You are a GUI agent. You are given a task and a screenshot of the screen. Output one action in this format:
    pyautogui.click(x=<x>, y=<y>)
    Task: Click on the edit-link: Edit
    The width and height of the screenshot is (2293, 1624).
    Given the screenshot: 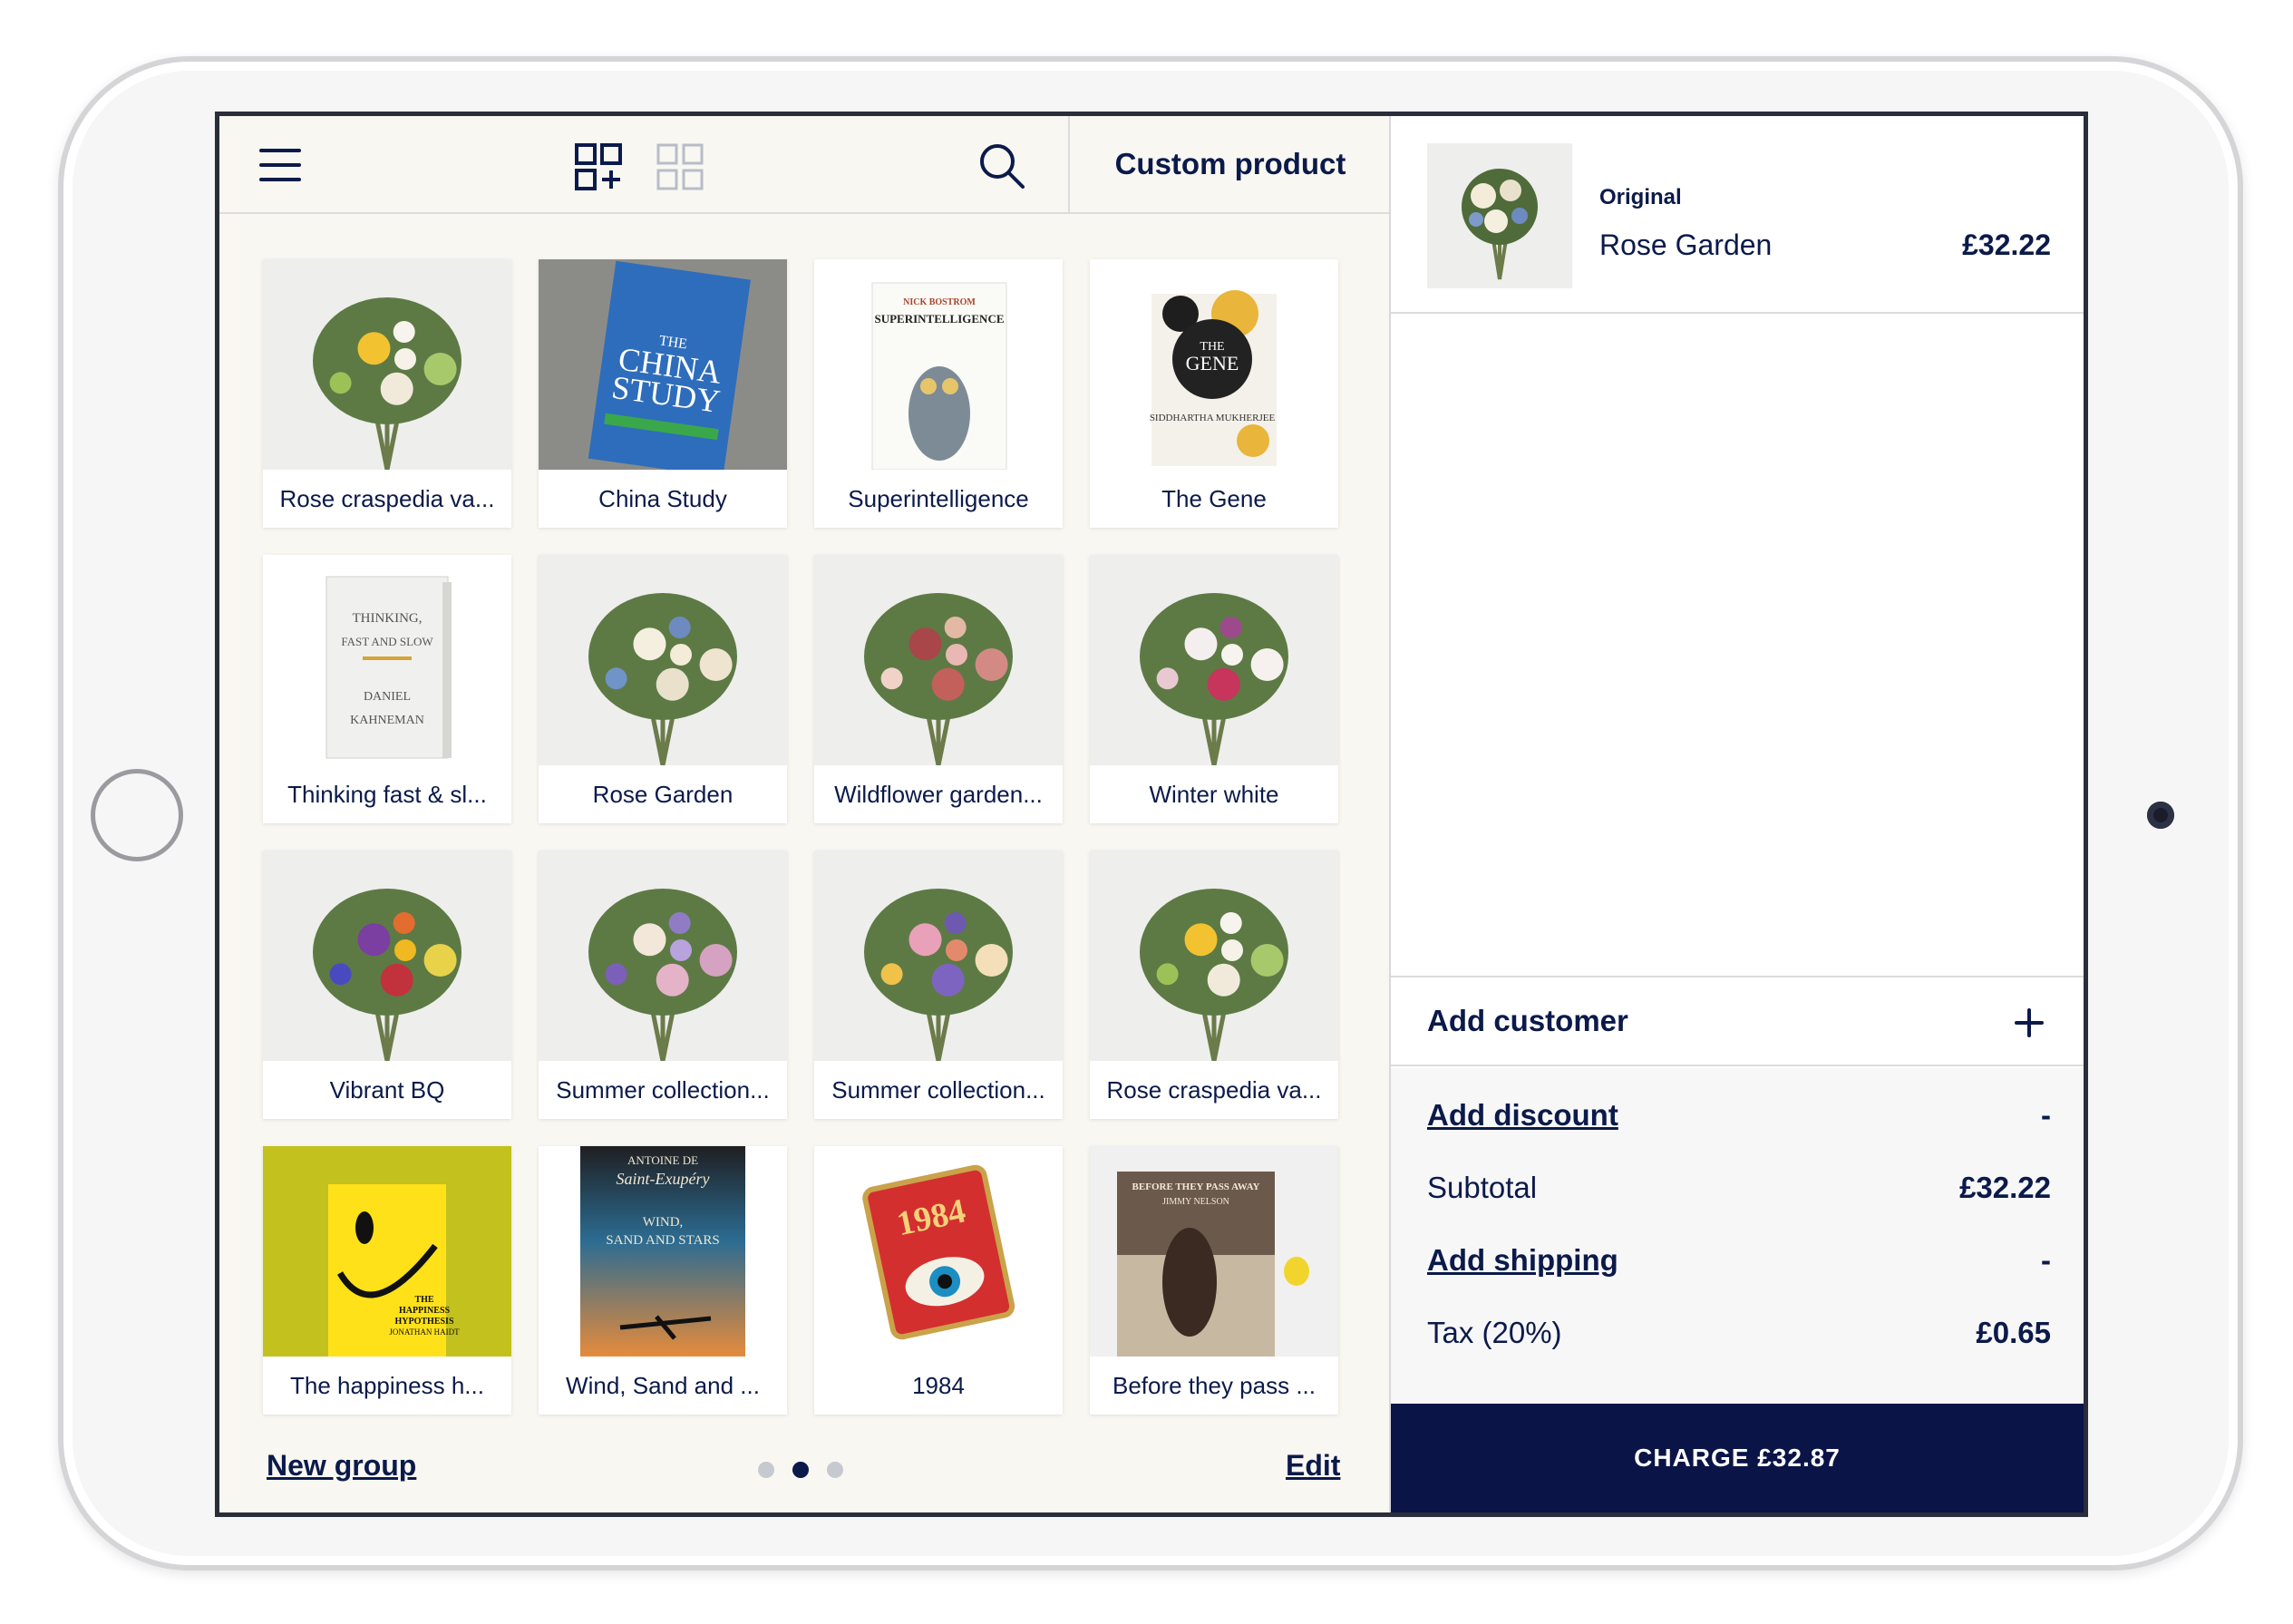 What is the action you would take?
    pyautogui.click(x=1313, y=1466)
    